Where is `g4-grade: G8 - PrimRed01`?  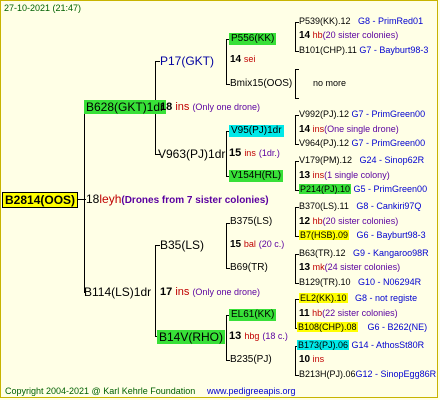 g4-grade: G8 - PrimRed01 is located at coordinates (391, 21).